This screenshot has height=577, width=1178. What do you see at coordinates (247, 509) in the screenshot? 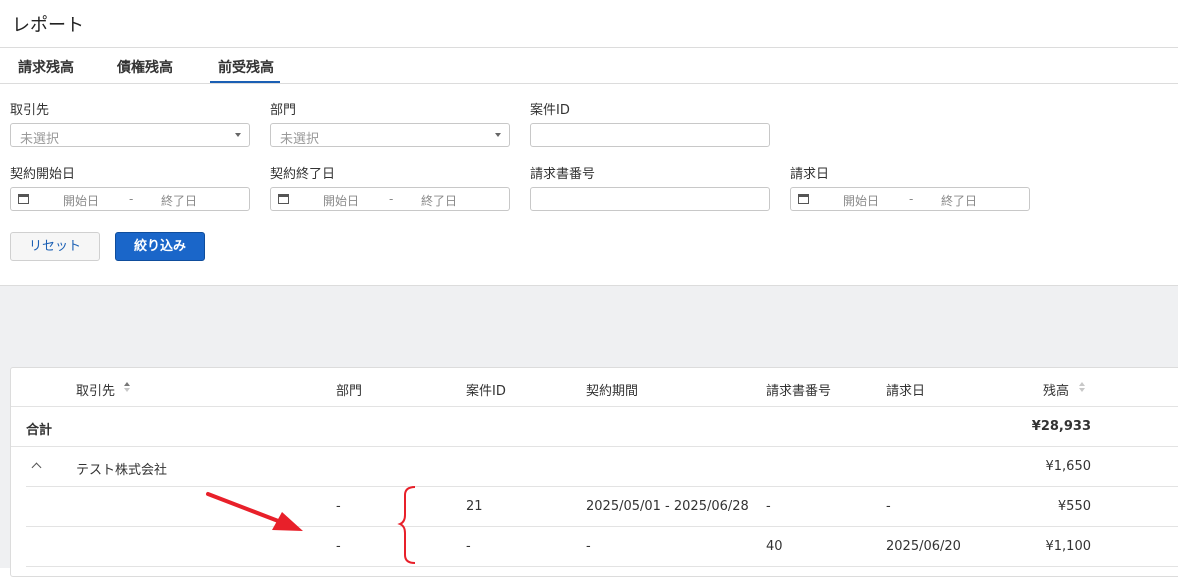
I see `annotation-arrow-shaft` at bounding box center [247, 509].